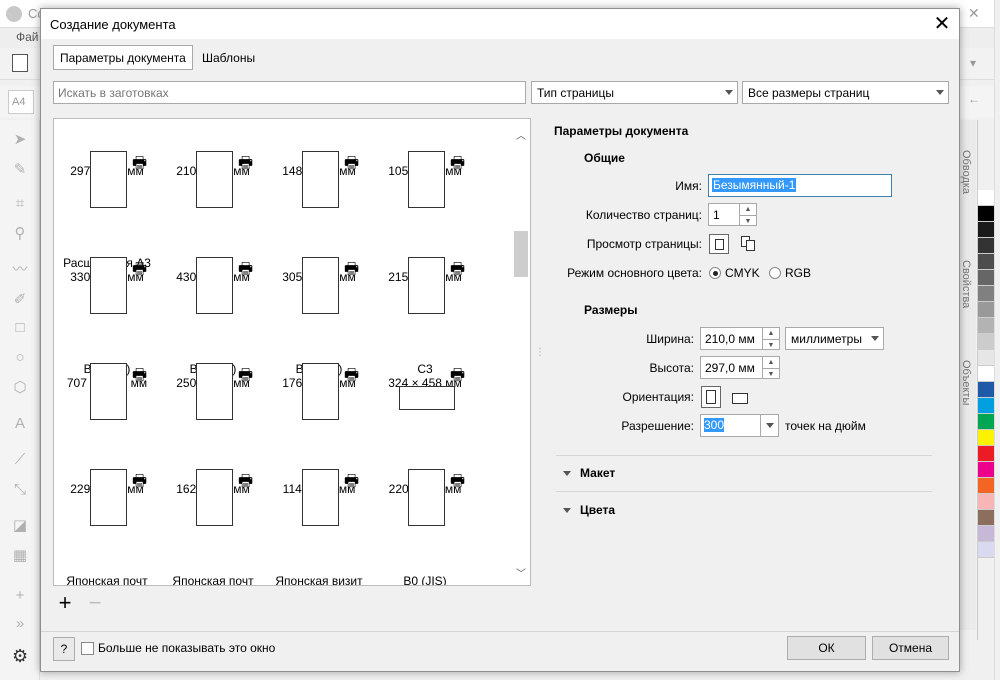 Image resolution: width=1000 pixels, height=680 pixels. Describe the element at coordinates (213, 580) in the screenshot. I see `preset-name: Японская почт` at that location.